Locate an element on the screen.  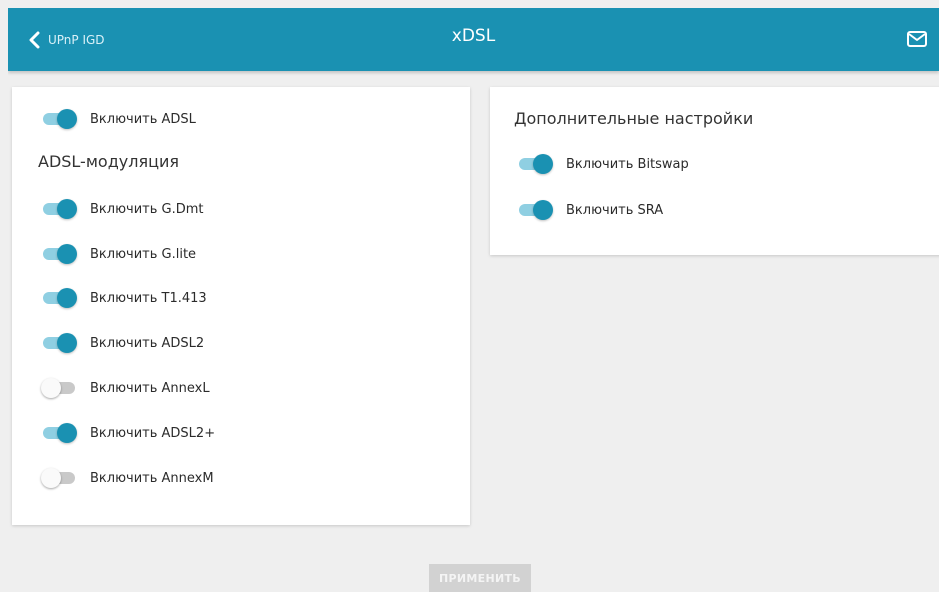
adsl-modulation-title: ADSL-модуляция is located at coordinates (108, 161).